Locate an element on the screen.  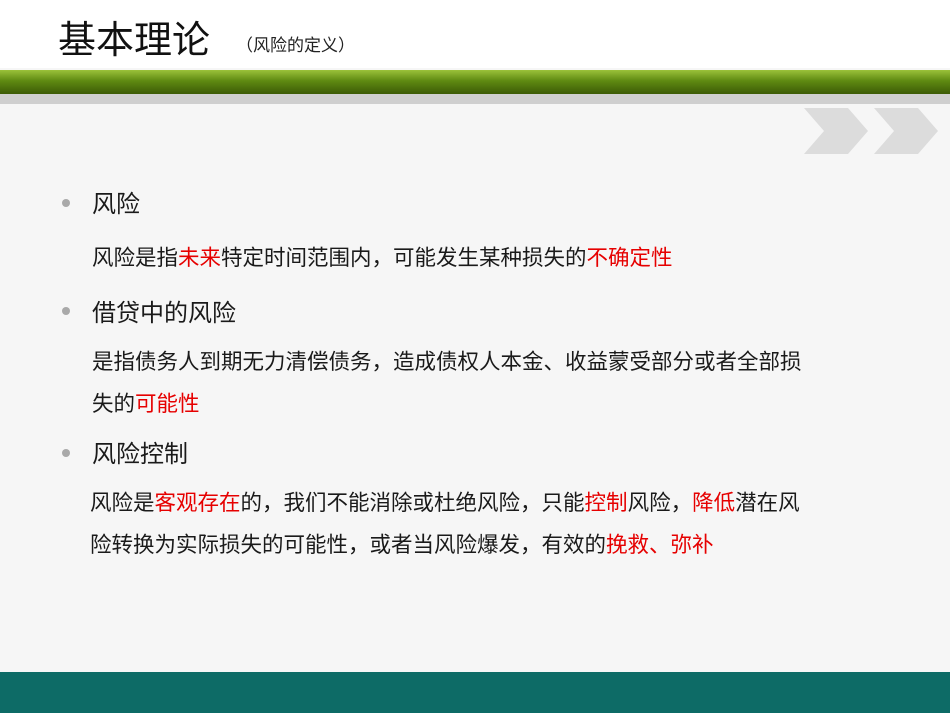
text-segment: 风险， is located at coordinates (660, 503).